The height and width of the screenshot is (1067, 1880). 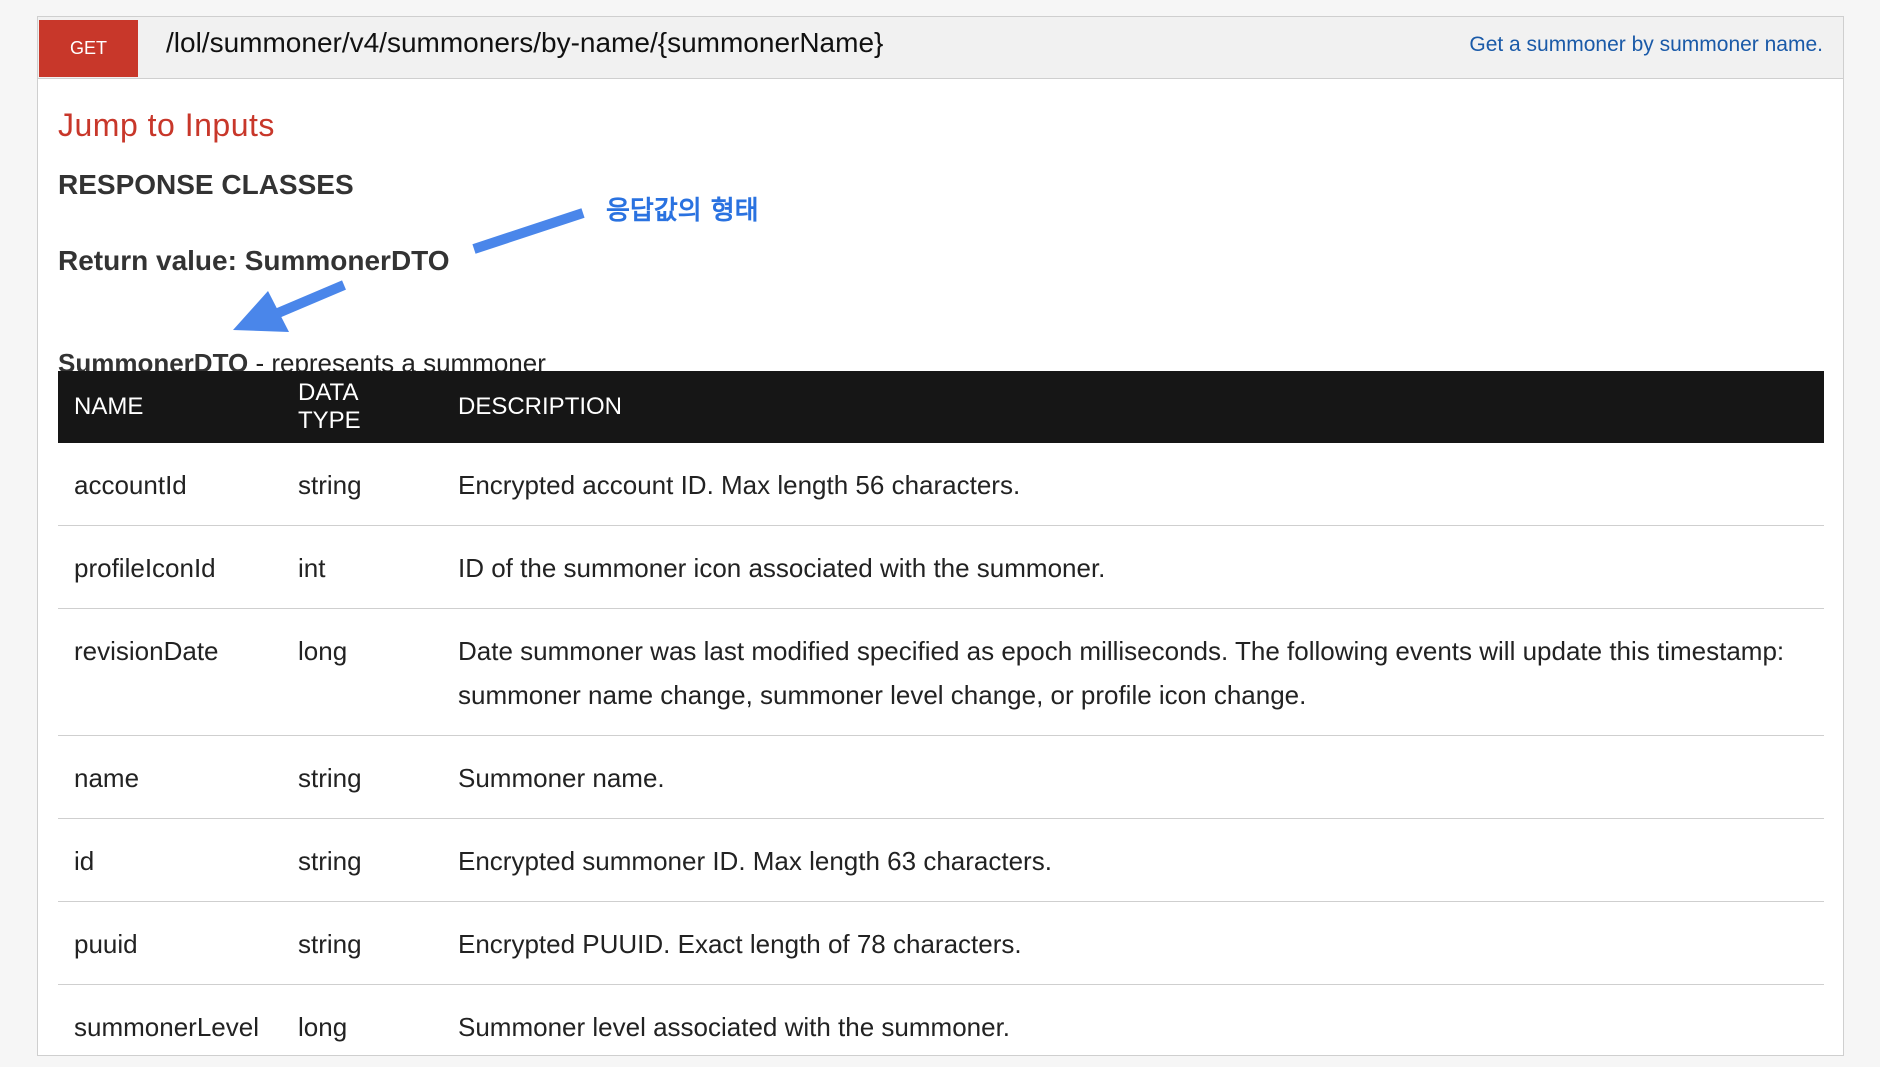 I want to click on field-name: revisionDate, so click(x=170, y=672).